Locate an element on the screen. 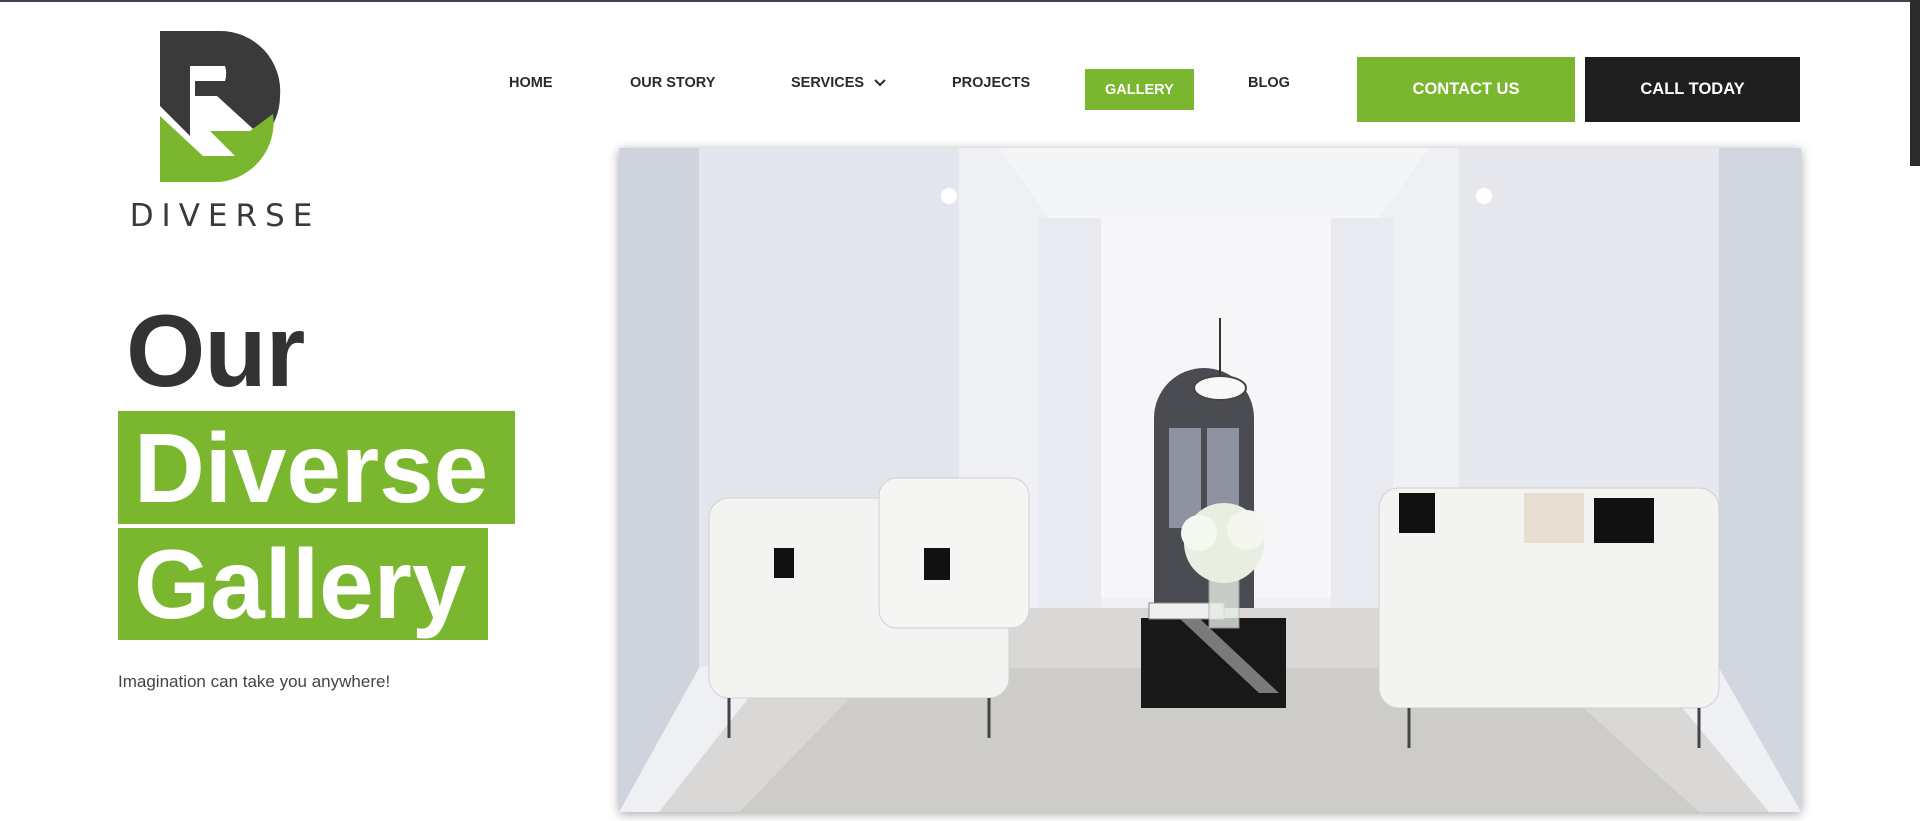 The width and height of the screenshot is (1920, 821). nav-gallery: GALLERY is located at coordinates (1139, 89).